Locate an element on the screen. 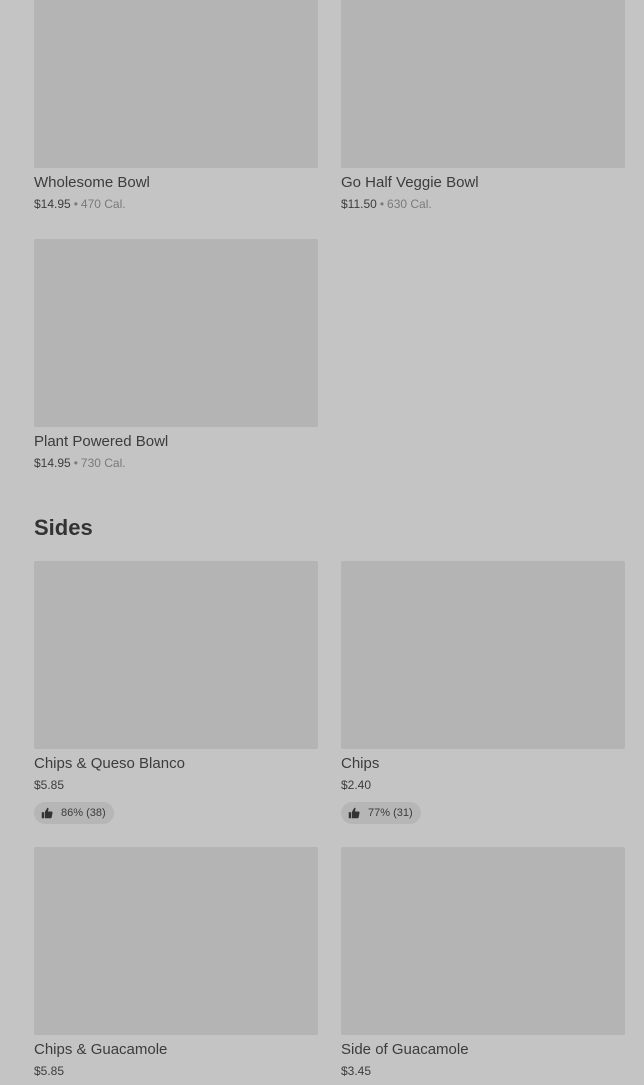 This screenshot has width=644, height=1085. section-title-sides: Sides is located at coordinates (63, 527).